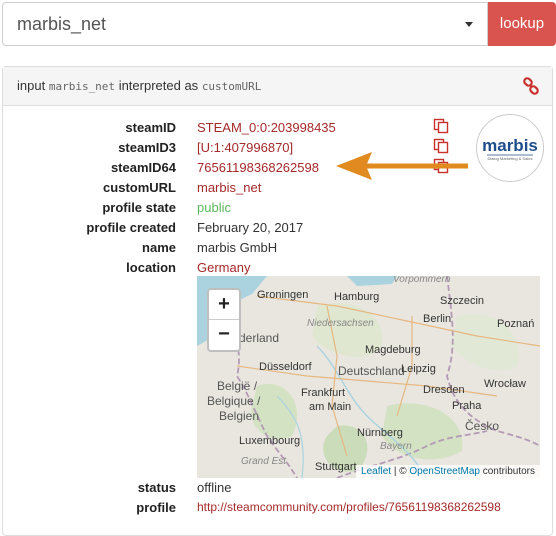  Describe the element at coordinates (270, 441) in the screenshot. I see `map-label-luxembourg: Luxembourg` at that location.